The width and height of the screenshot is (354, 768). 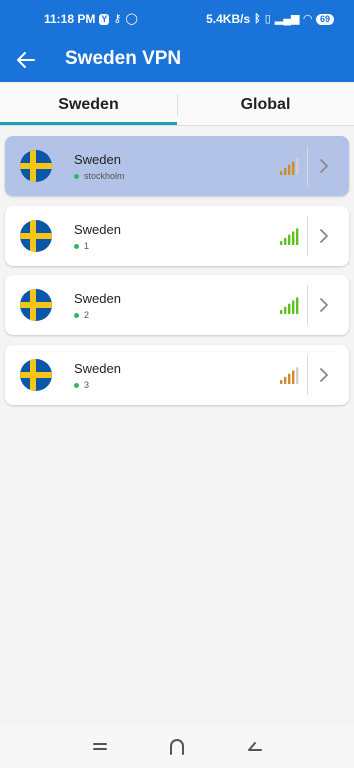 I want to click on menu-icon, so click(x=100, y=747).